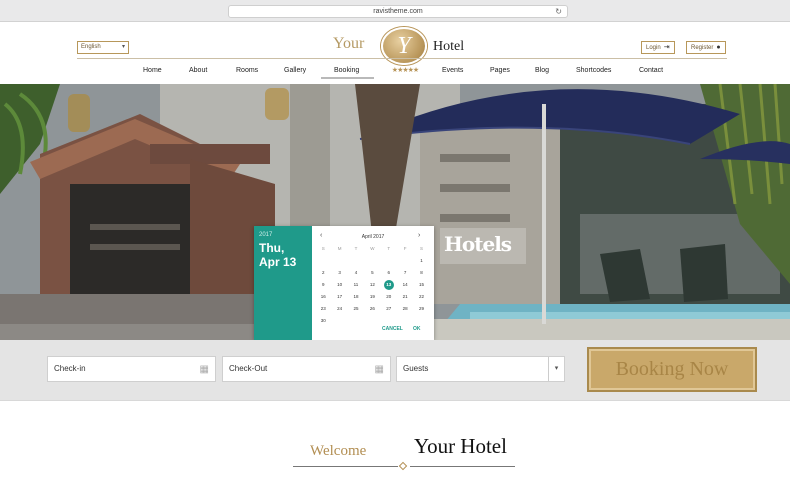  I want to click on booking-now-button: Booking Now, so click(672, 369).